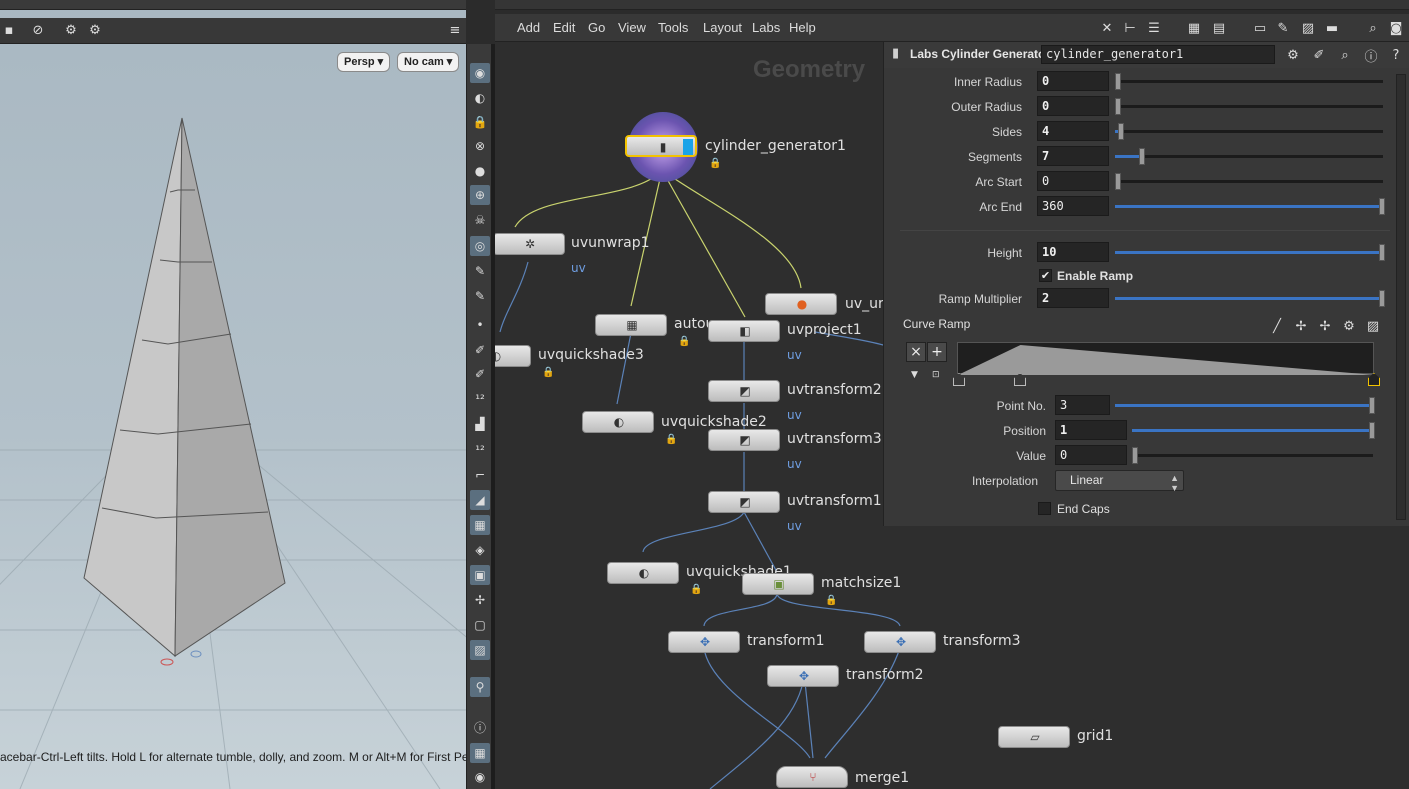 The width and height of the screenshot is (1409, 789). Describe the element at coordinates (1073, 252) in the screenshot. I see `height-field: 10` at that location.